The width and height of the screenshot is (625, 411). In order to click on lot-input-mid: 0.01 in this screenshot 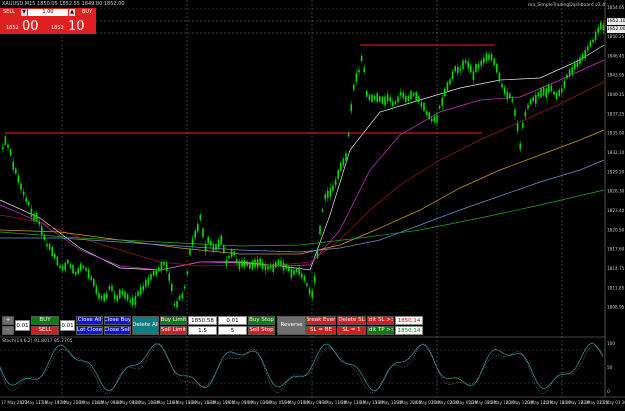, I will do `click(67, 325)`.